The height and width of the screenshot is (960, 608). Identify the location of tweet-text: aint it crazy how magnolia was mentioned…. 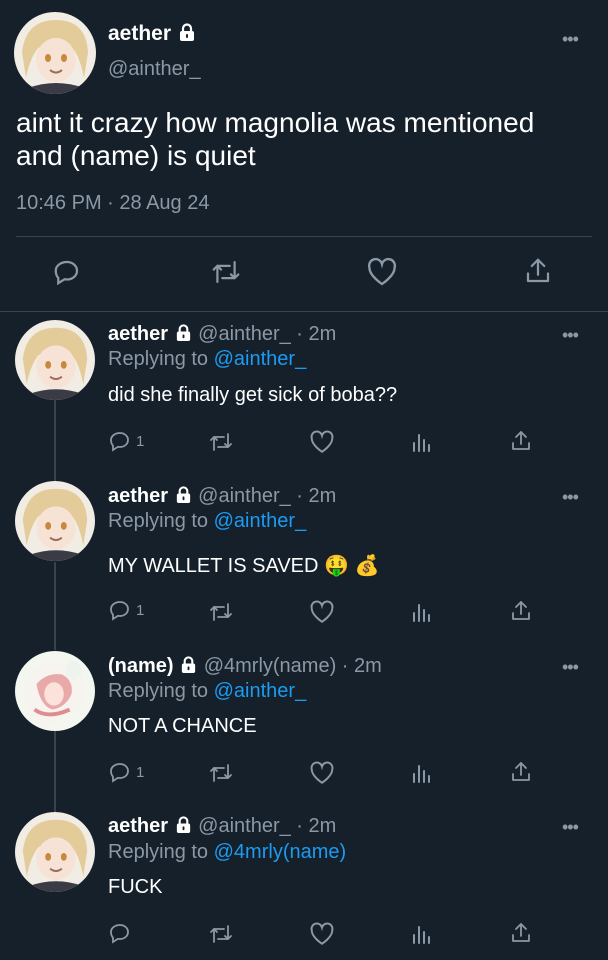
(275, 139).